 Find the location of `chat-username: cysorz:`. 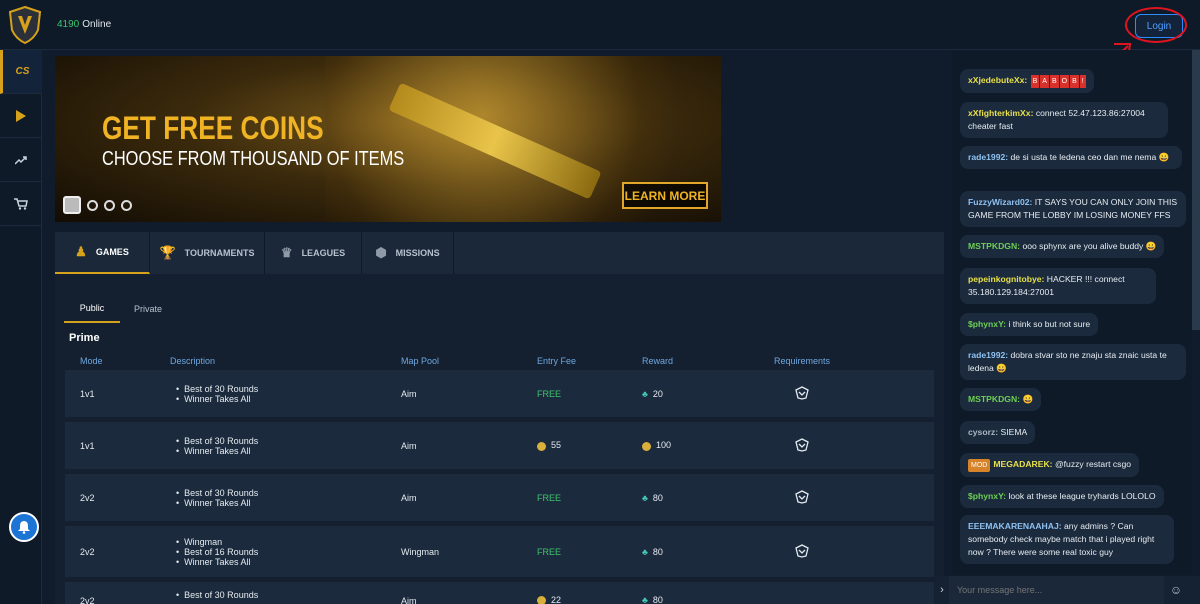

chat-username: cysorz: is located at coordinates (983, 432).